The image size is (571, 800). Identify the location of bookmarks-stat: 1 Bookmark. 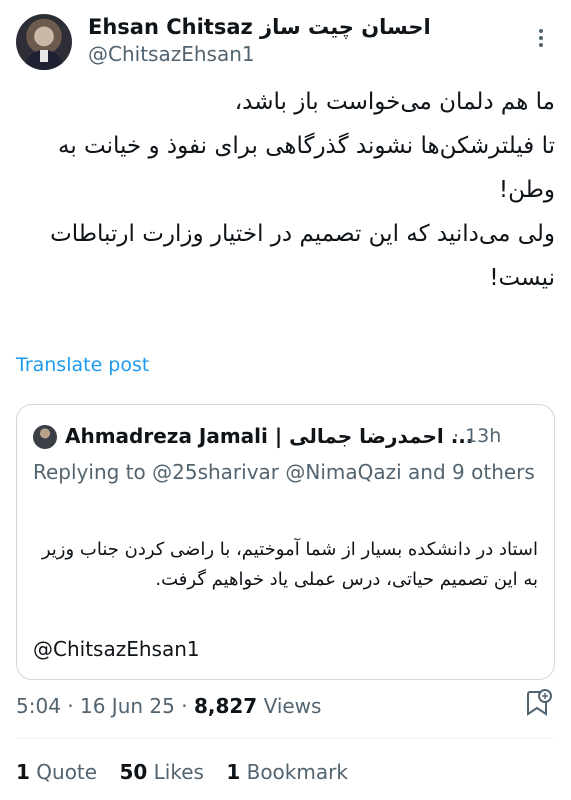
(287, 772).